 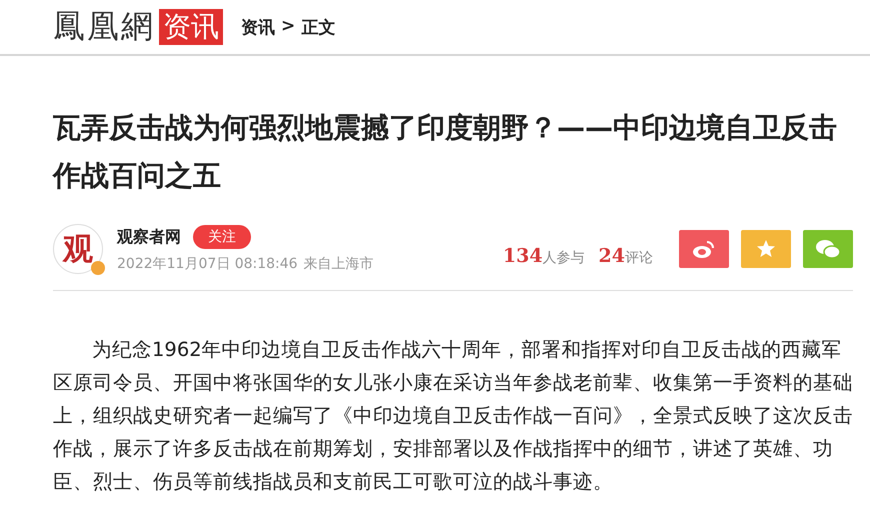 What do you see at coordinates (339, 264) in the screenshot?
I see `source-location: 来自上海市` at bounding box center [339, 264].